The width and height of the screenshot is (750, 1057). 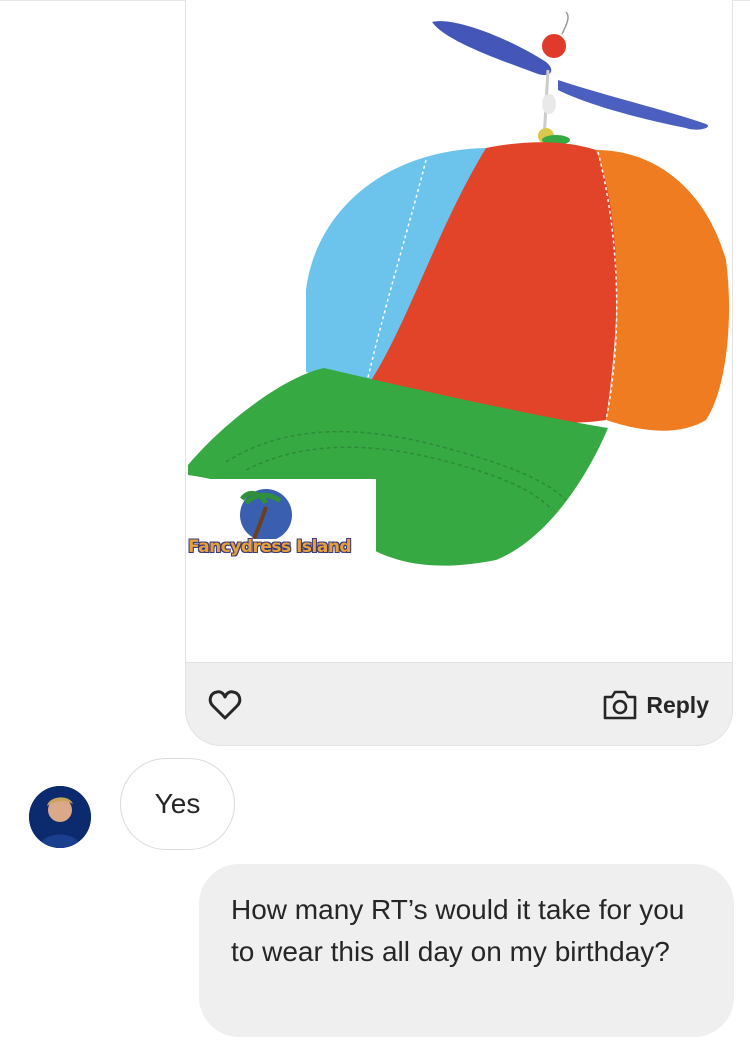 I want to click on message-text: Yes, so click(x=177, y=803).